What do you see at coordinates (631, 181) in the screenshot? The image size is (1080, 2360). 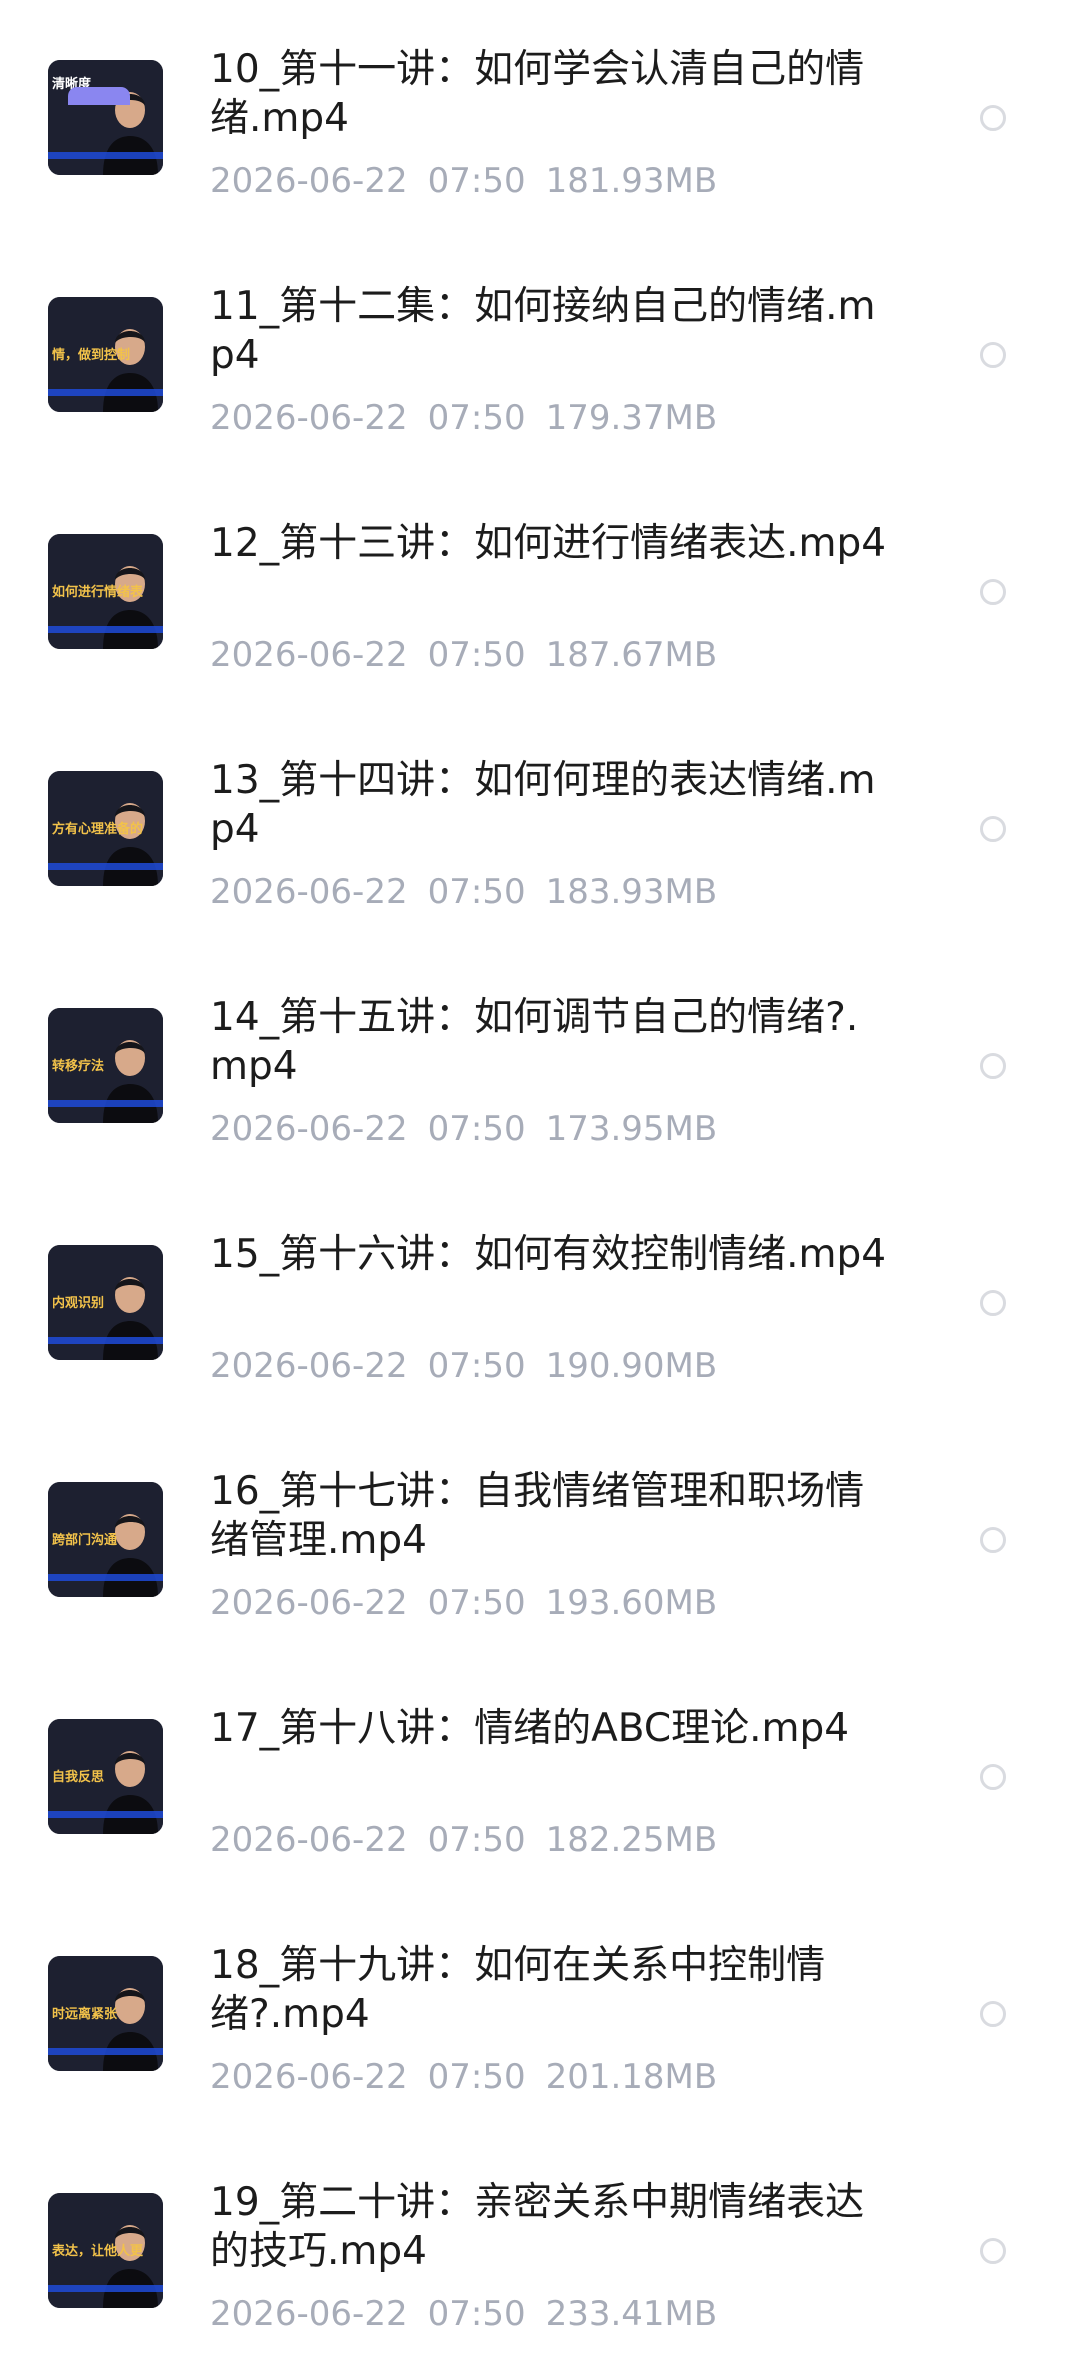 I see `file-size: 181.93MB` at bounding box center [631, 181].